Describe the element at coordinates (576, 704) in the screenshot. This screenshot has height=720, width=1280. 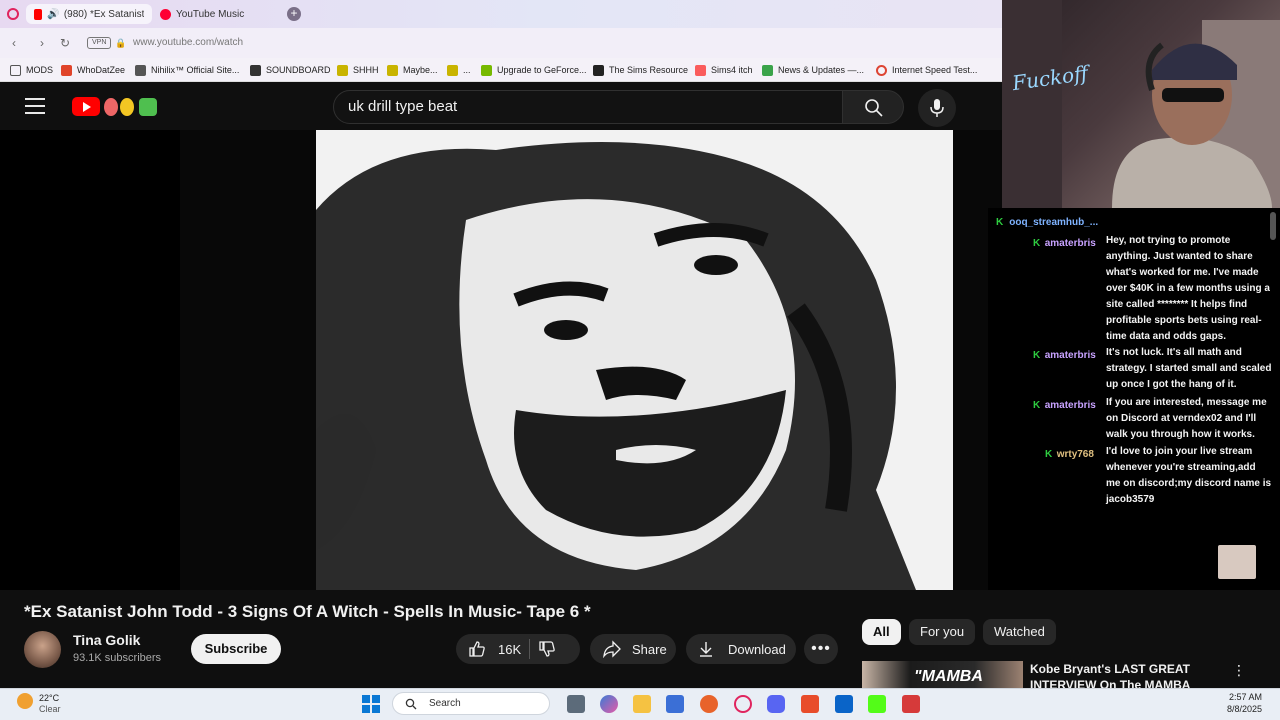
I see `task-view-icon` at that location.